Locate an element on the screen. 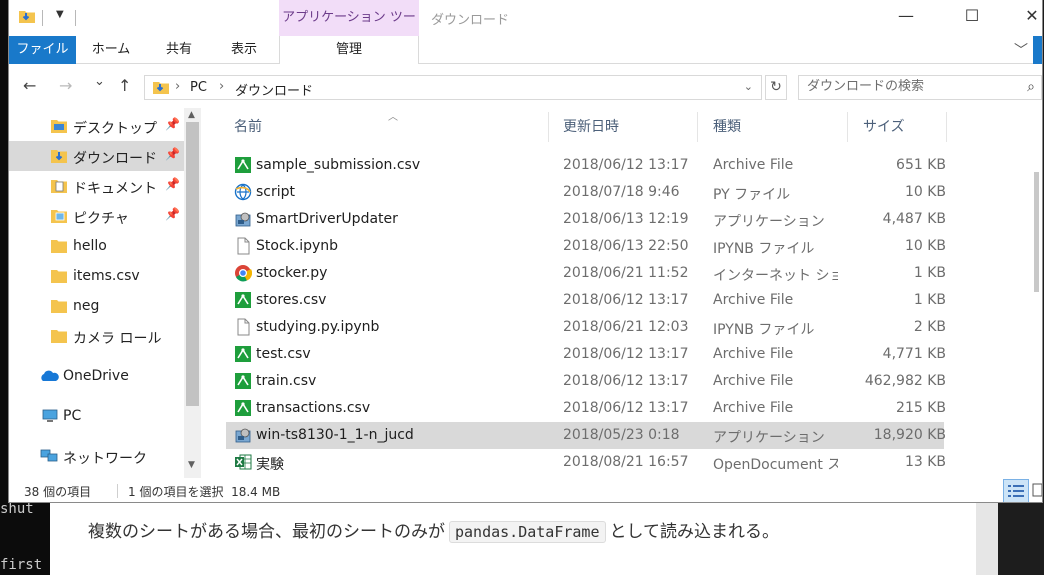  file-name: test.csv is located at coordinates (283, 354).